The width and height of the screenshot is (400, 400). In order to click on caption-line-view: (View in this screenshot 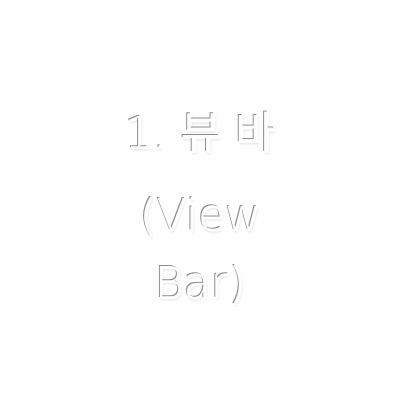, I will do `click(200, 215)`.